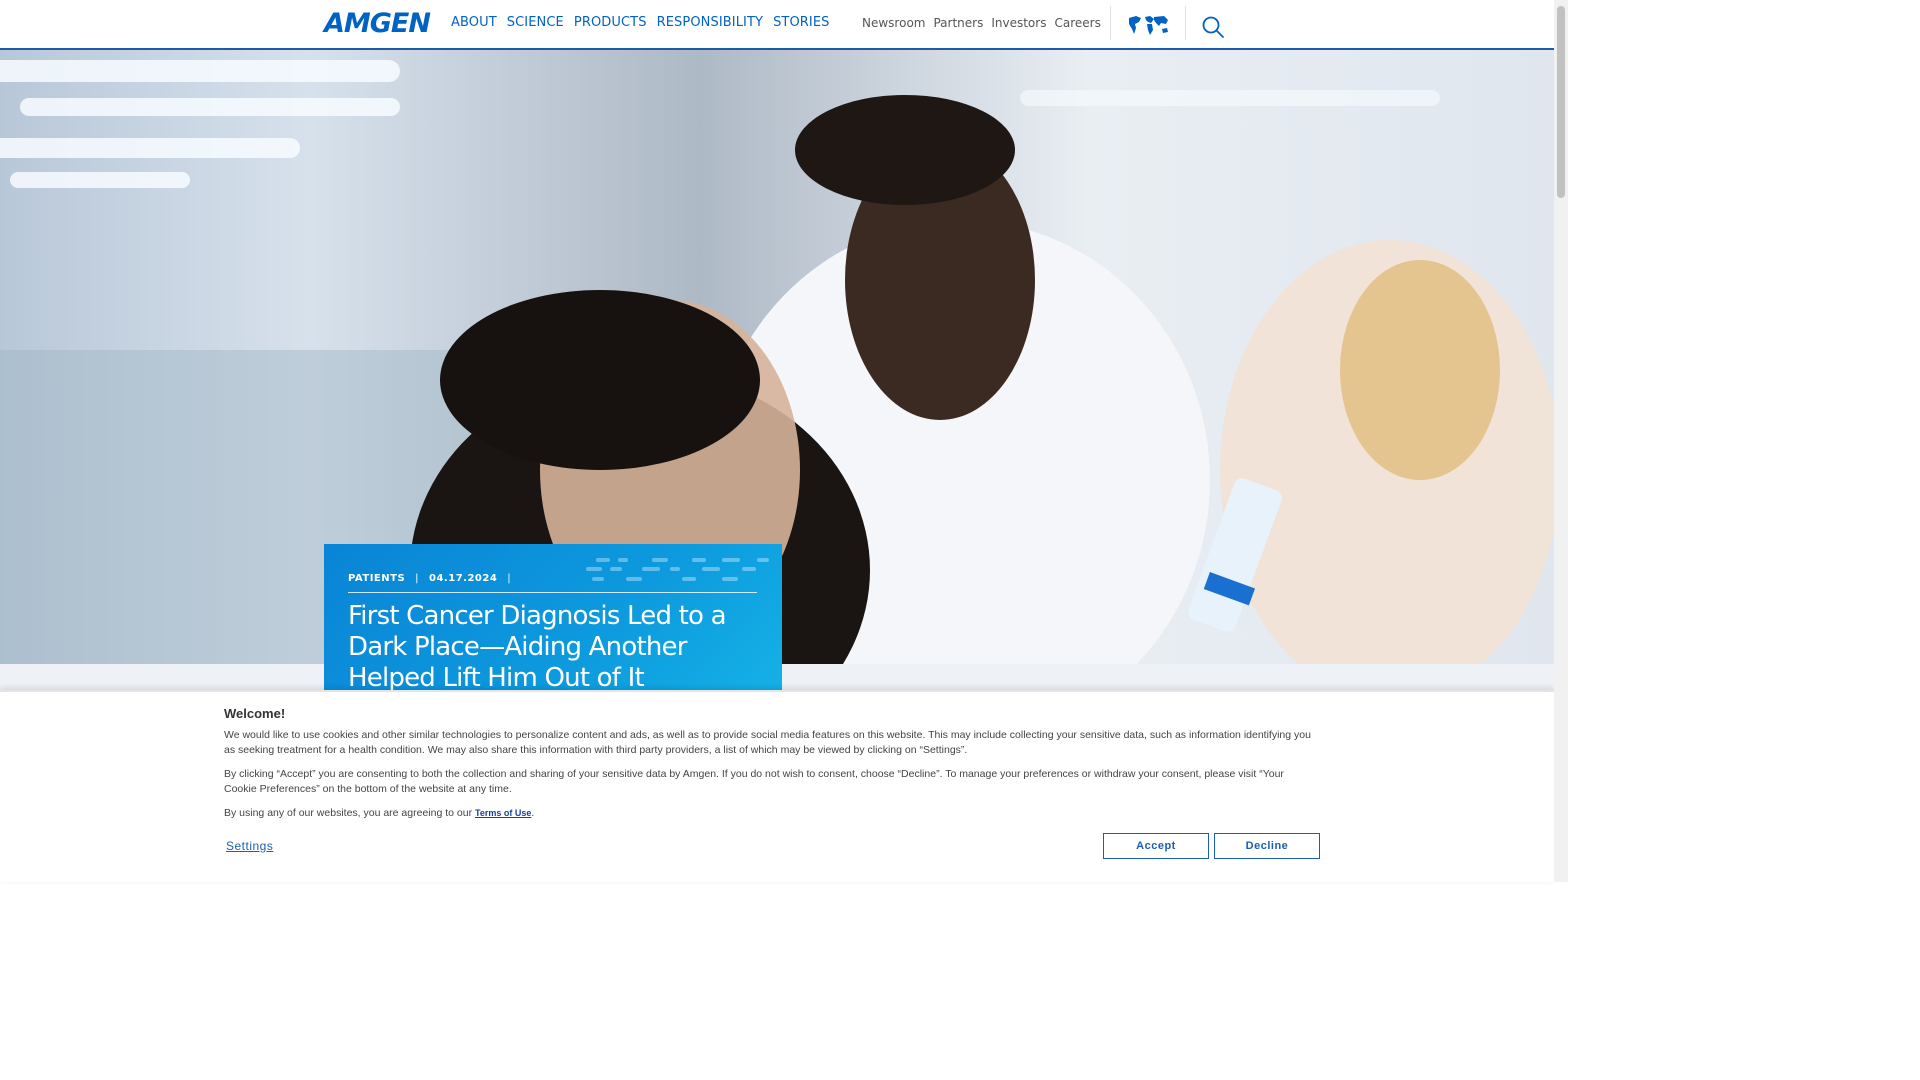 The height and width of the screenshot is (1080, 1920). Describe the element at coordinates (552, 592) in the screenshot. I see `card-divider` at that location.